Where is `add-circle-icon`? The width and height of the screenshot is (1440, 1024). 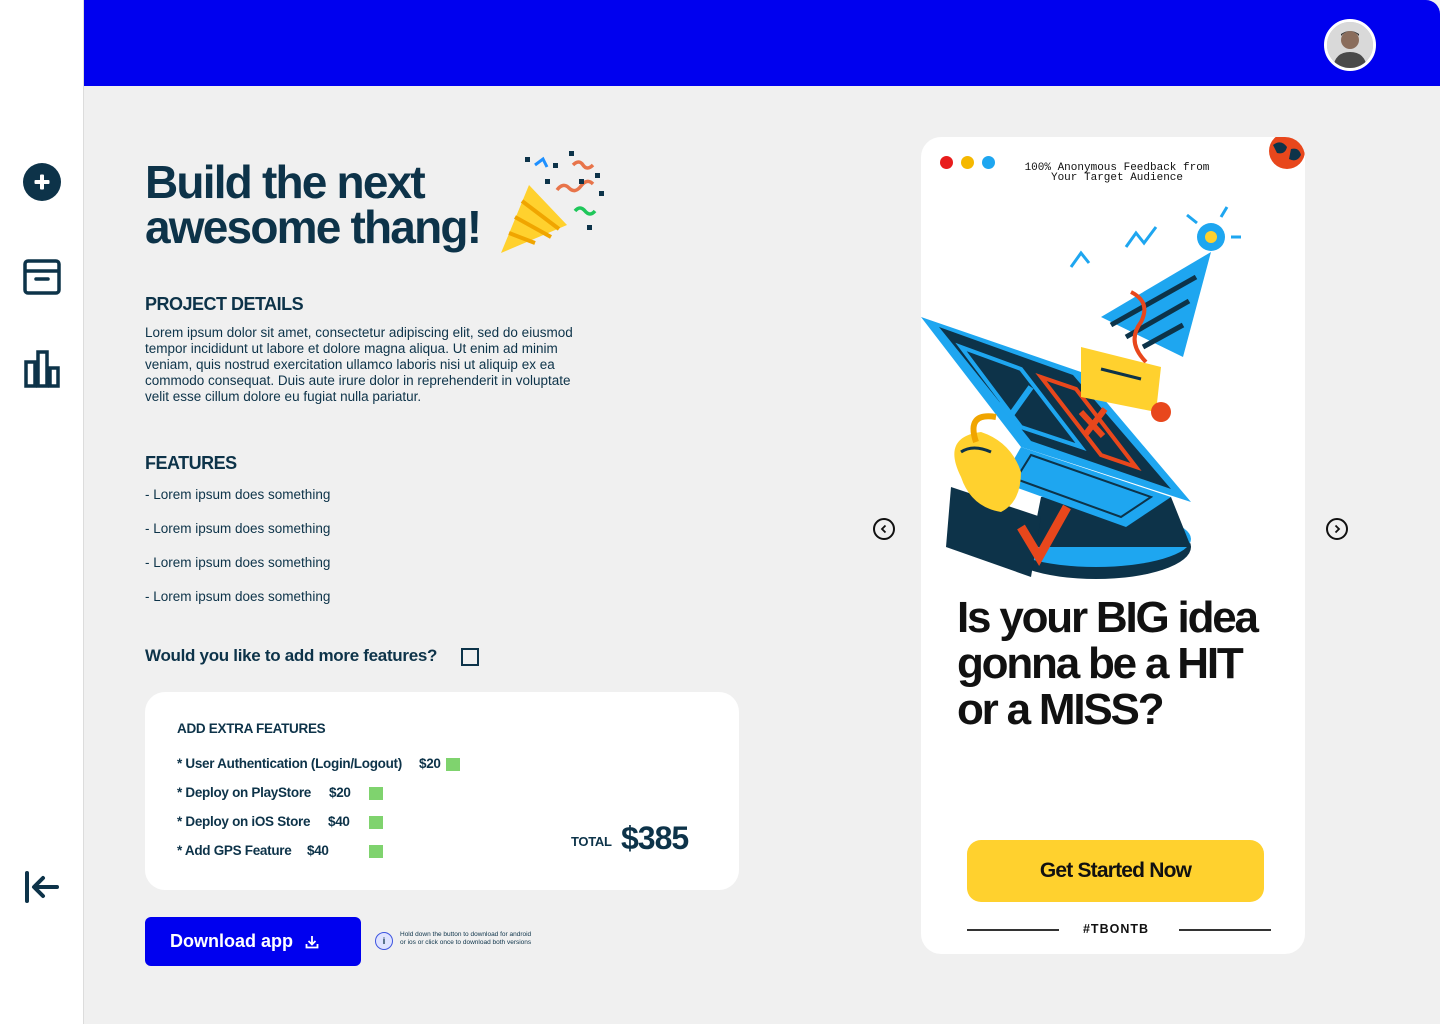 add-circle-icon is located at coordinates (42, 182).